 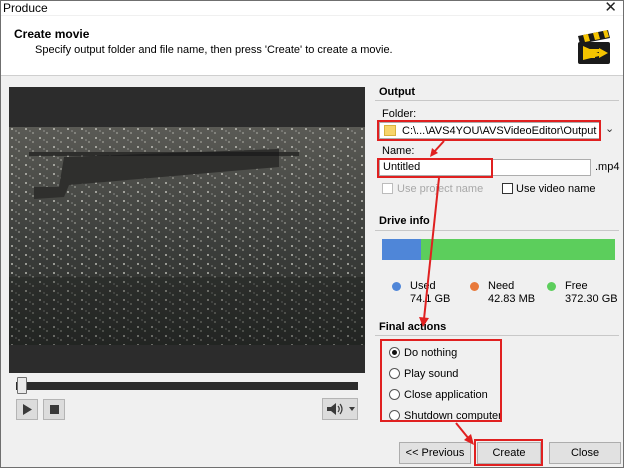 I want to click on need-label: Need, so click(x=501, y=286).